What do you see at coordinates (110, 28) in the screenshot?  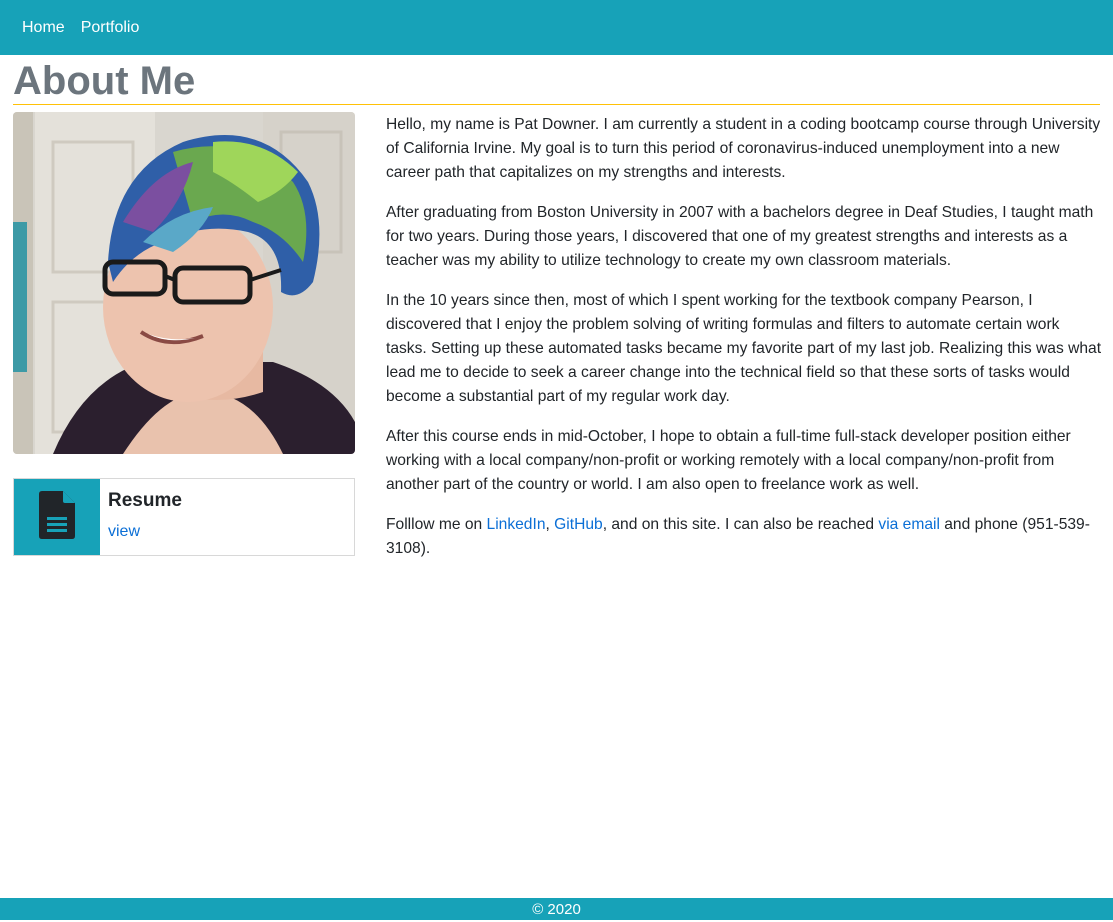 I see `nav-portfolio-link: Portfolio` at bounding box center [110, 28].